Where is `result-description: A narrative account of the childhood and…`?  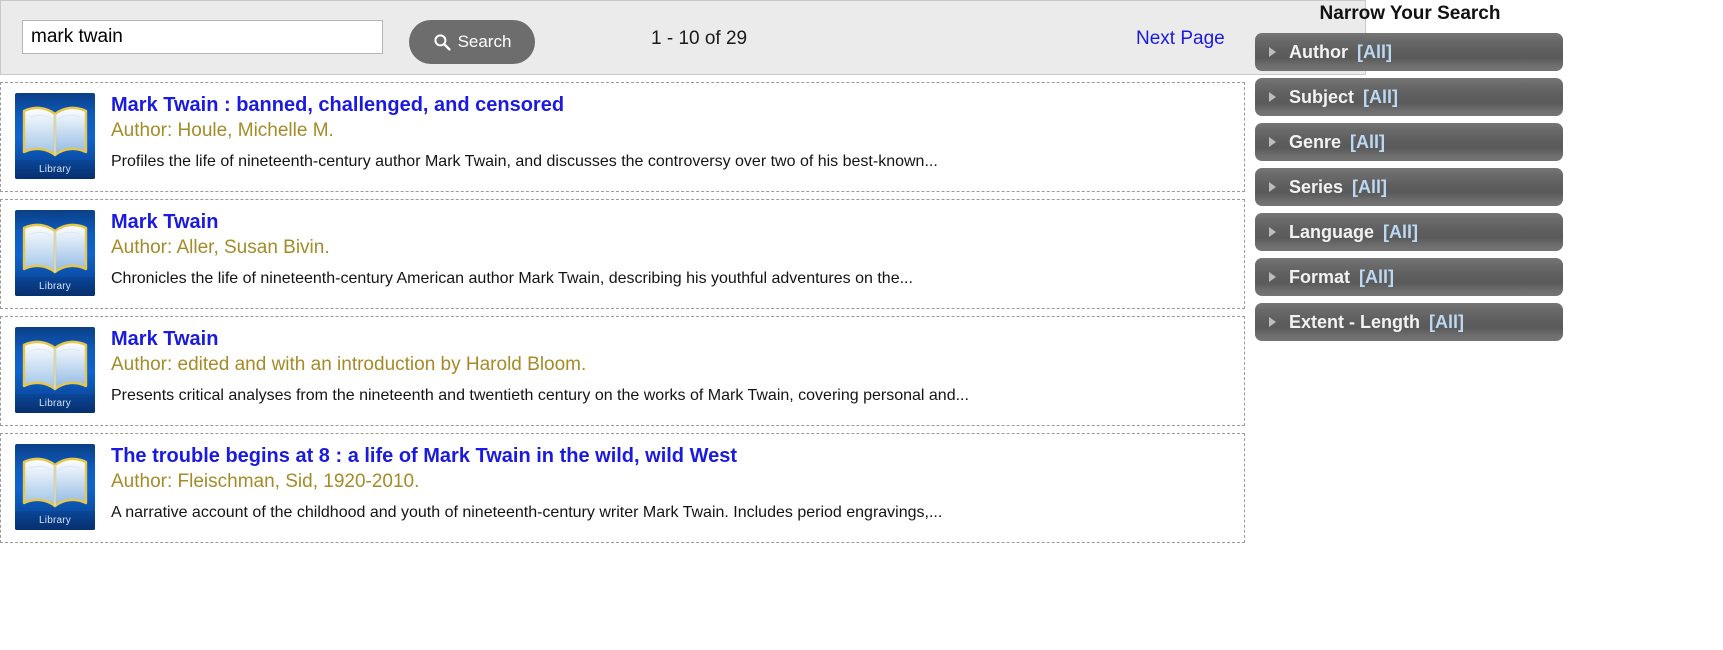
result-description: A narrative account of the childhood and… is located at coordinates (527, 512).